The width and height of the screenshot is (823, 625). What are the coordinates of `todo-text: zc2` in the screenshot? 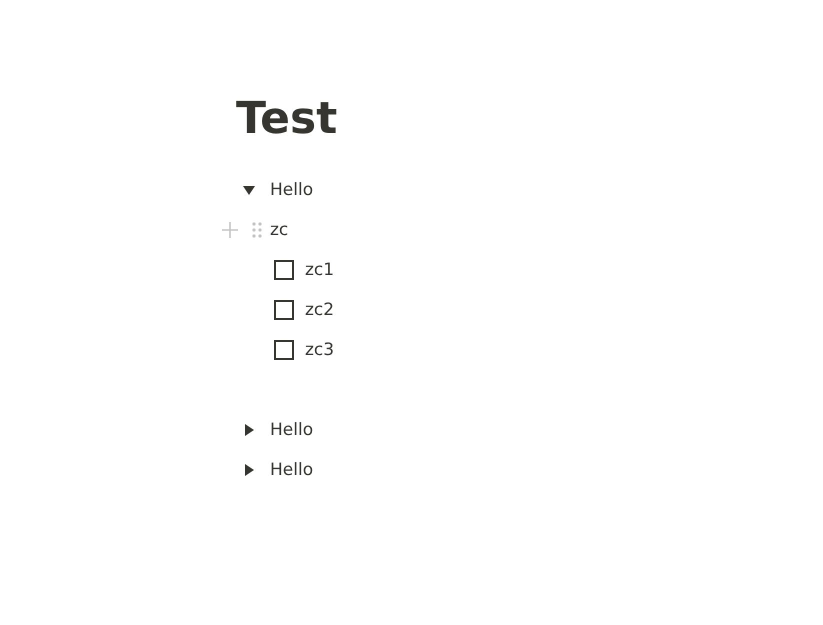 It's located at (319, 310).